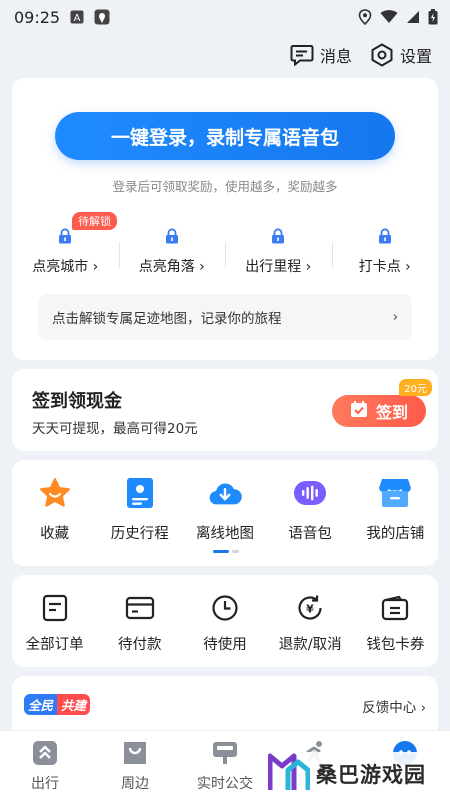 The height and width of the screenshot is (800, 450). Describe the element at coordinates (65, 267) in the screenshot. I see `stat-label: 点亮城市 ›` at that location.